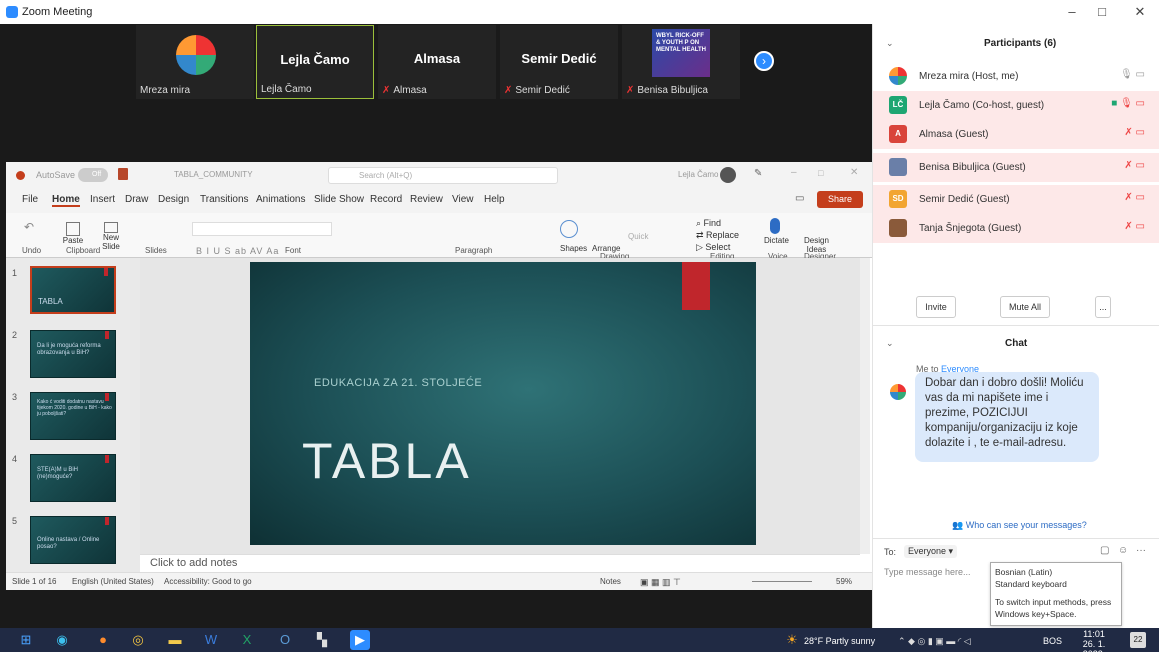 The image size is (1159, 659). What do you see at coordinates (73, 540) in the screenshot?
I see `slide-thumbnail-5: Online nastava / Online posao?` at bounding box center [73, 540].